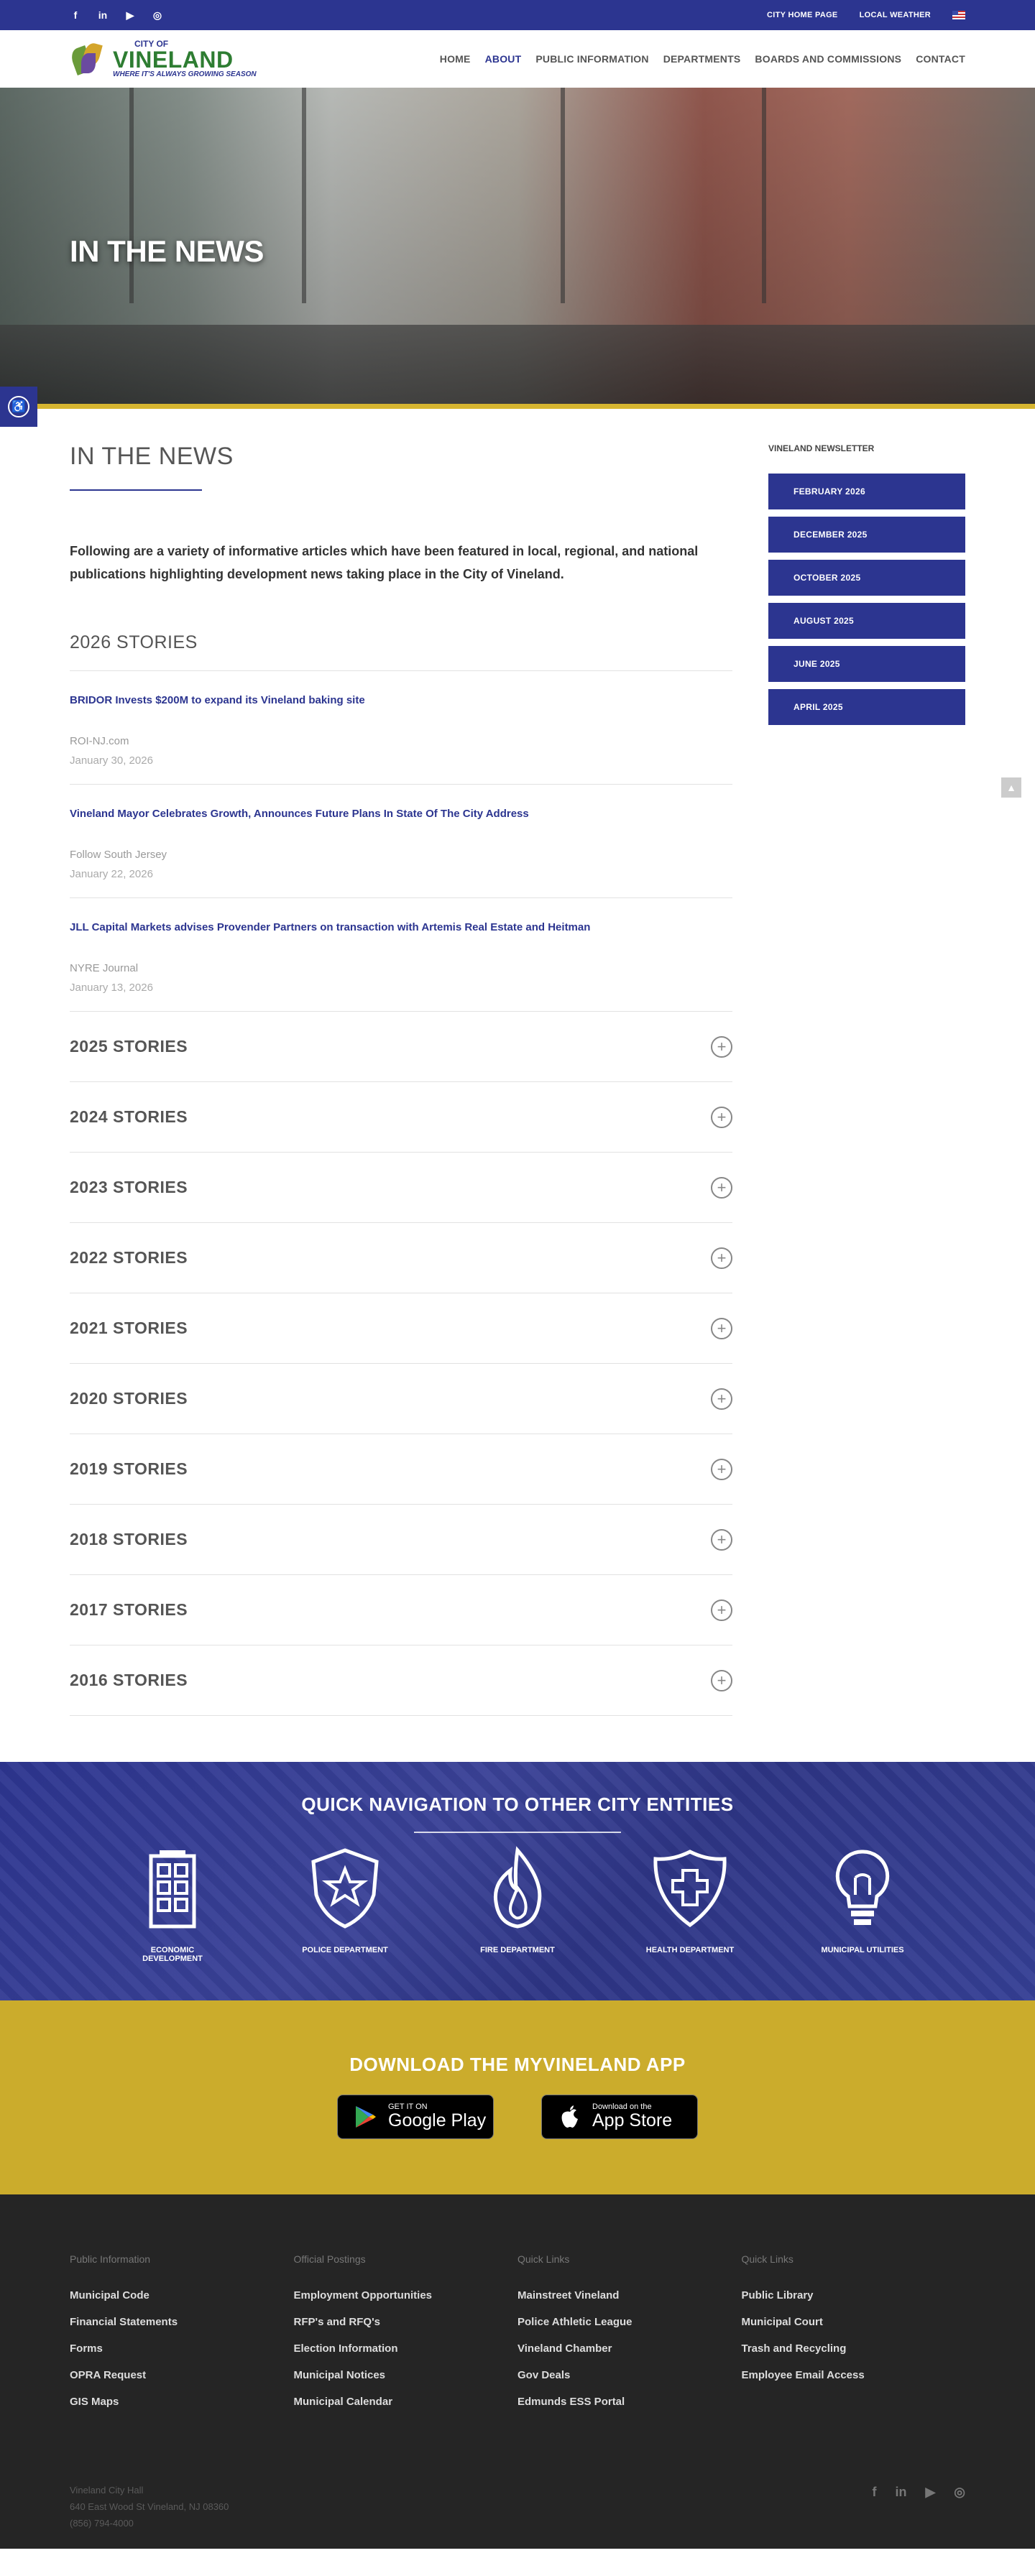 Image resolution: width=1035 pixels, height=2576 pixels. What do you see at coordinates (345, 1950) in the screenshot?
I see `entity-label: POLICE DEPARTMENT` at bounding box center [345, 1950].